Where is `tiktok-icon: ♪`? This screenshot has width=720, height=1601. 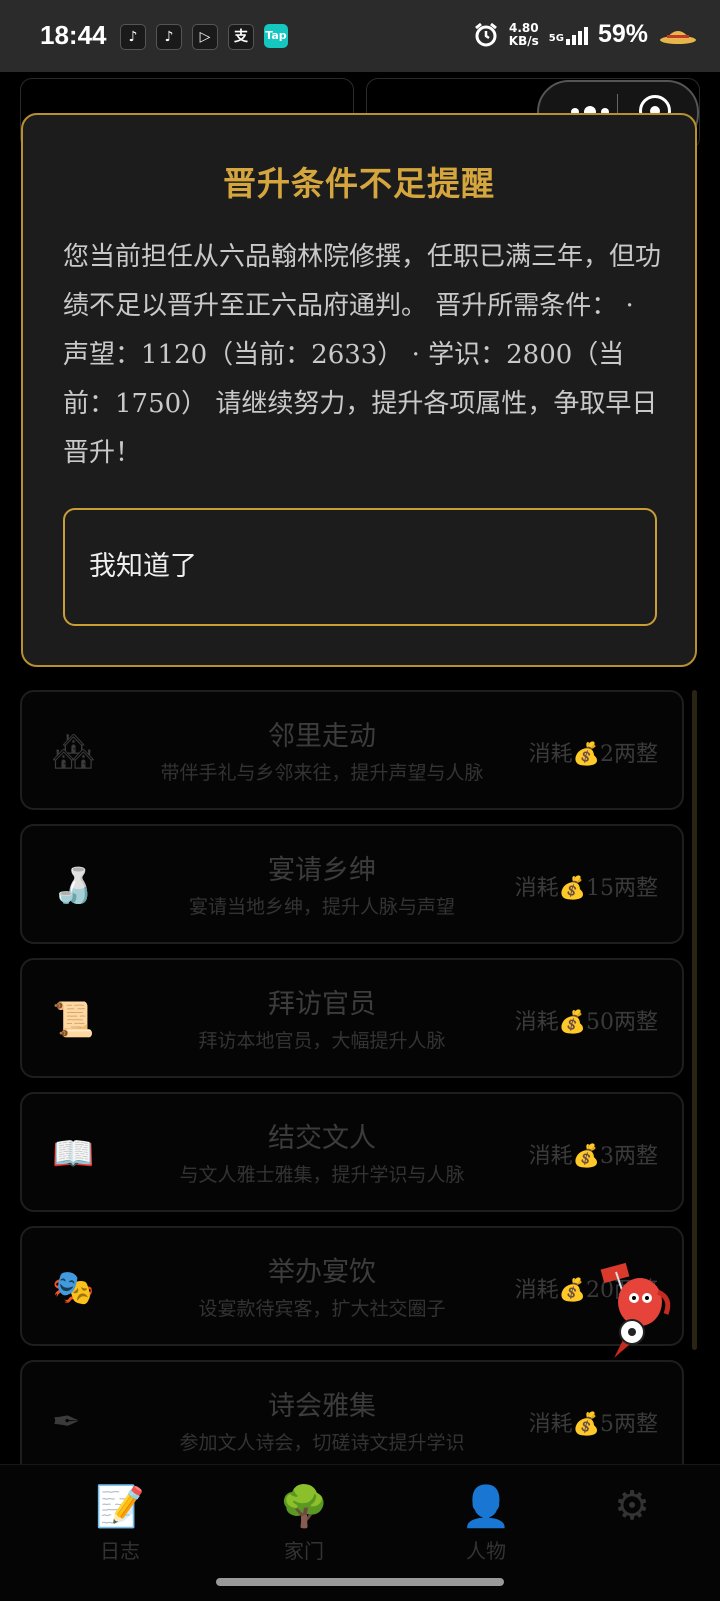
tiktok-icon: ♪ is located at coordinates (169, 37).